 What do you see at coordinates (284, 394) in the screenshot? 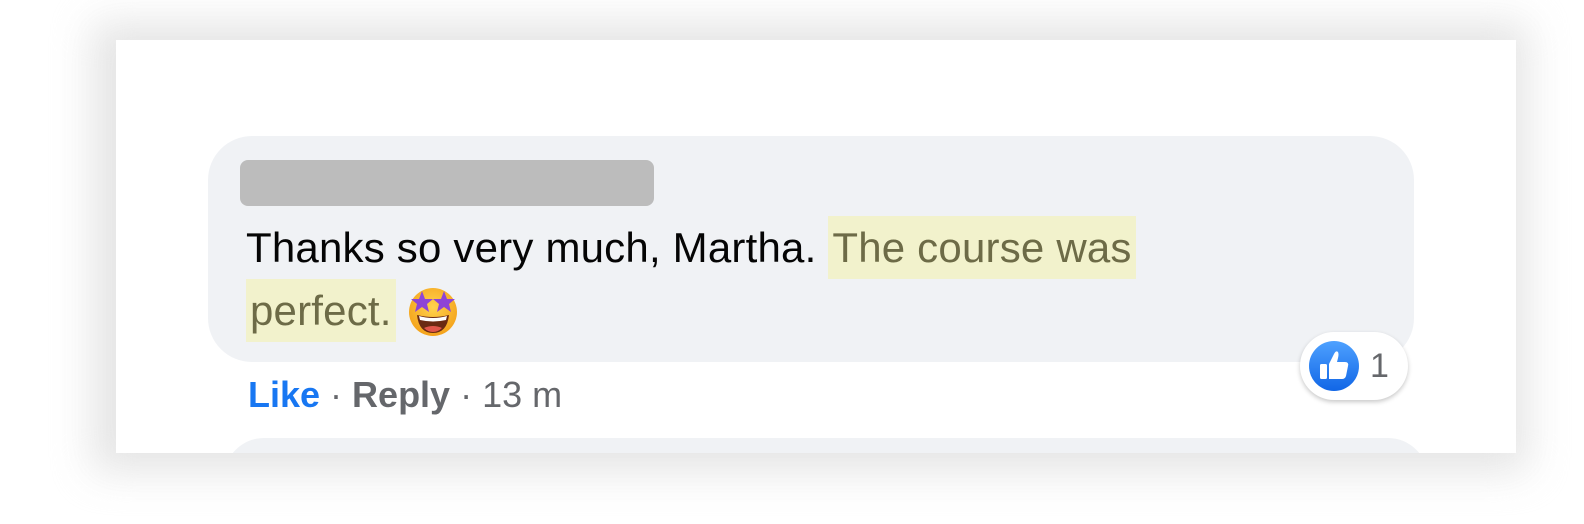
I see `like-link: Like` at bounding box center [284, 394].